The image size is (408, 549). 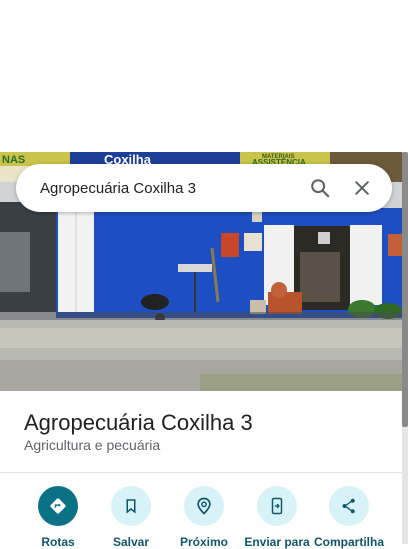 I want to click on send-to-phone-button: Enviar para, so click(x=277, y=517).